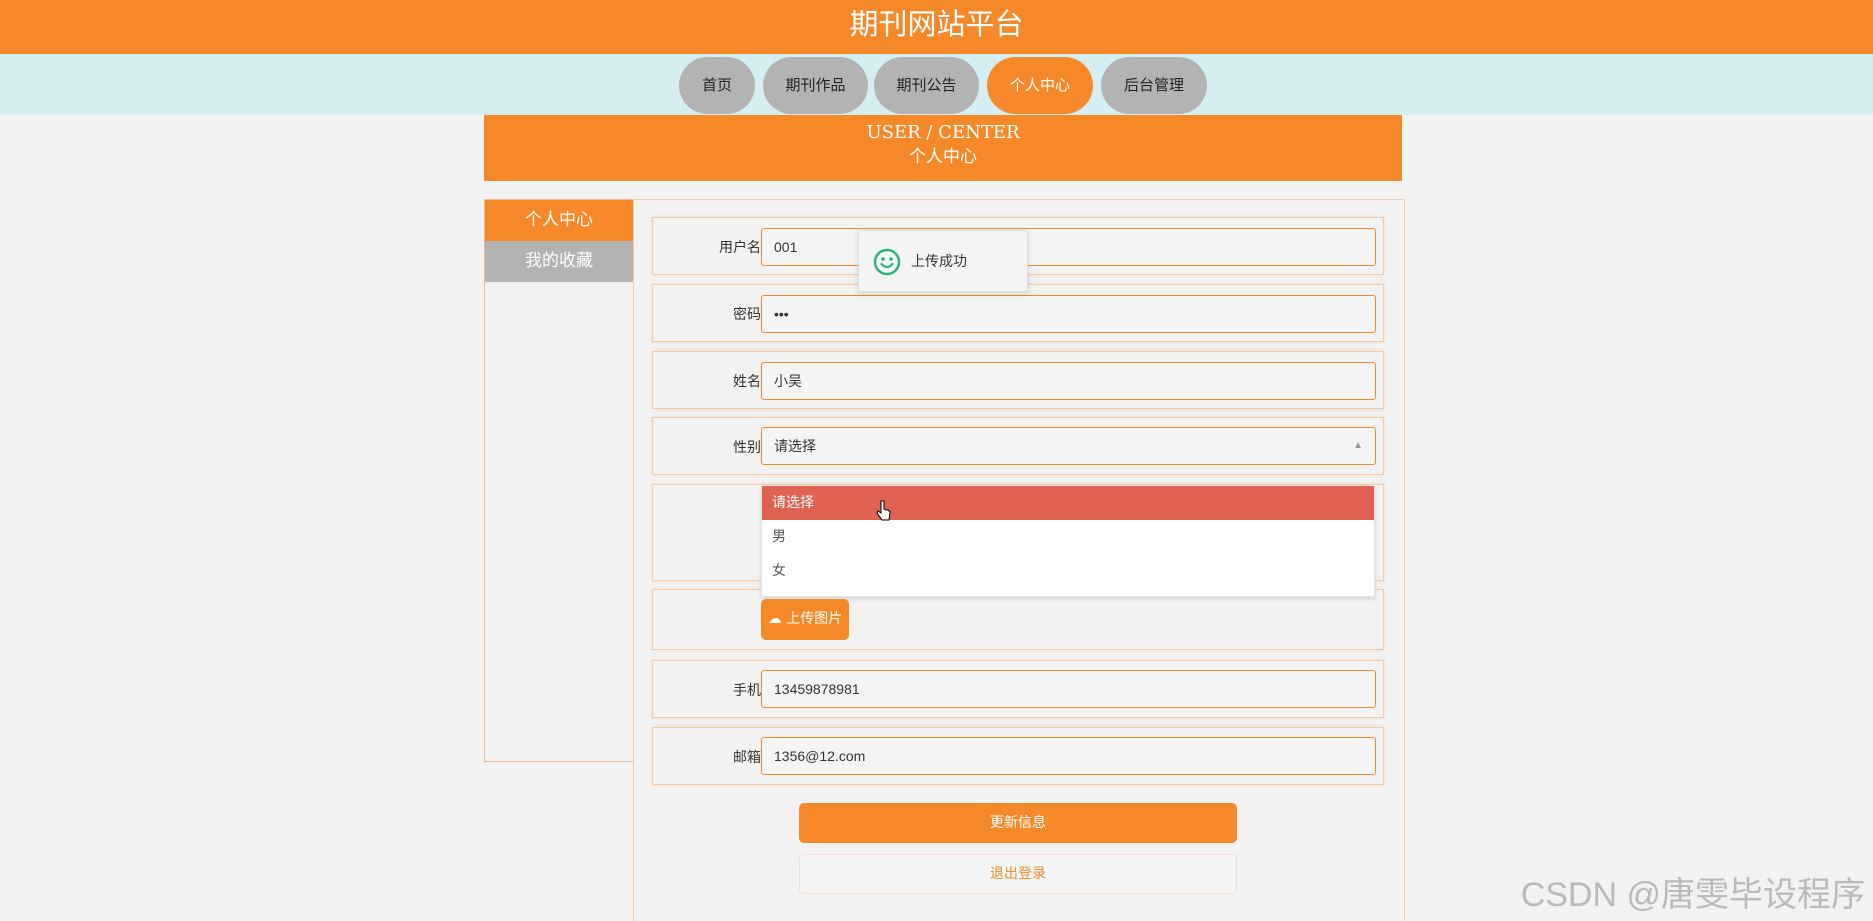  I want to click on banner-title-en: USER / CENTER, so click(943, 132).